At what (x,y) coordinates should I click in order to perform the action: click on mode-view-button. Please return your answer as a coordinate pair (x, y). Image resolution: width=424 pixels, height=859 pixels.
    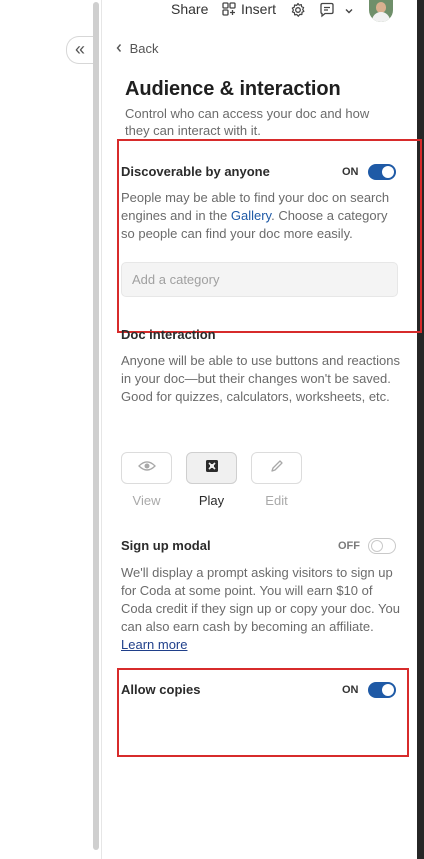
    Looking at the image, I should click on (146, 468).